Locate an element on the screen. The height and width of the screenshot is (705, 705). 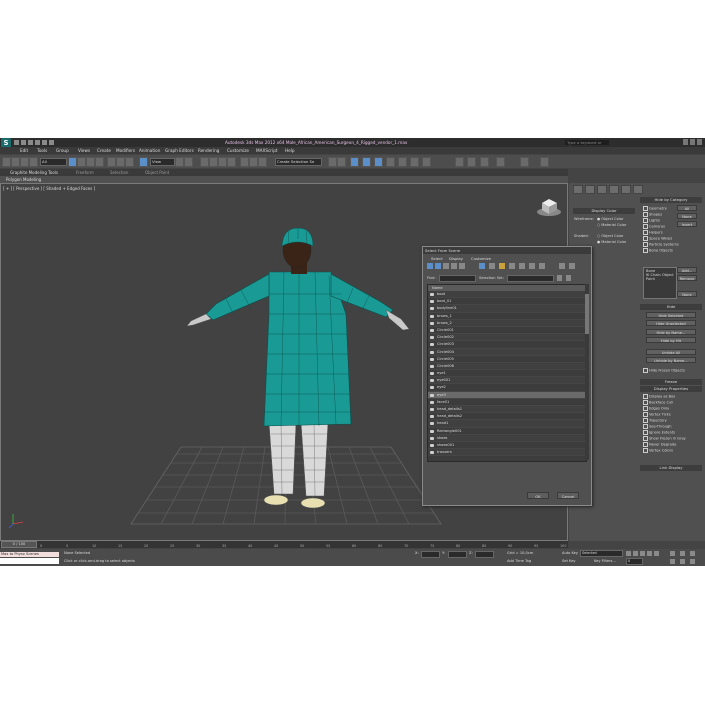
none-list-button: None is located at coordinates (687, 294).